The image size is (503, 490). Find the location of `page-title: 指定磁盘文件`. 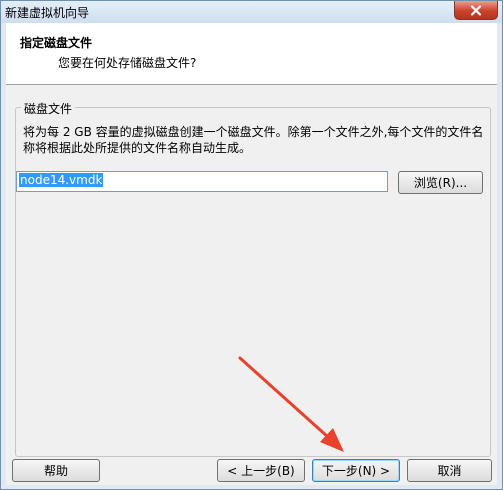

page-title: 指定磁盘文件 is located at coordinates (56, 43).